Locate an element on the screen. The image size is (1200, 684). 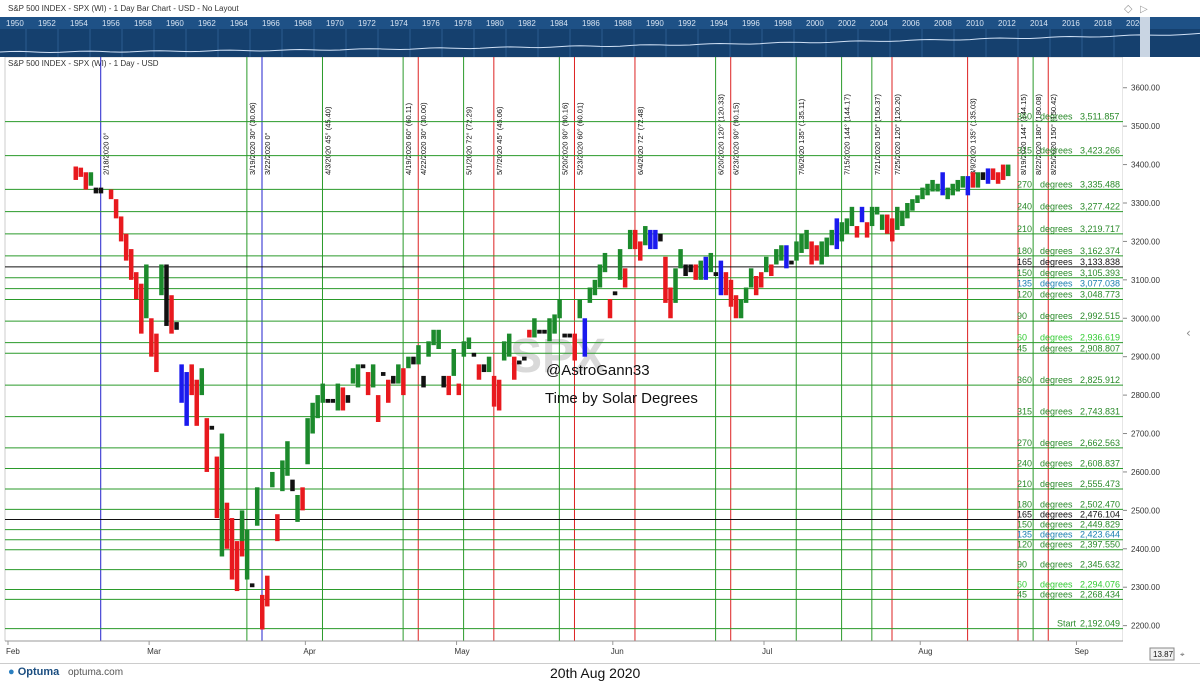
level-price-label: 3,077.038 is located at coordinates (1100, 284).